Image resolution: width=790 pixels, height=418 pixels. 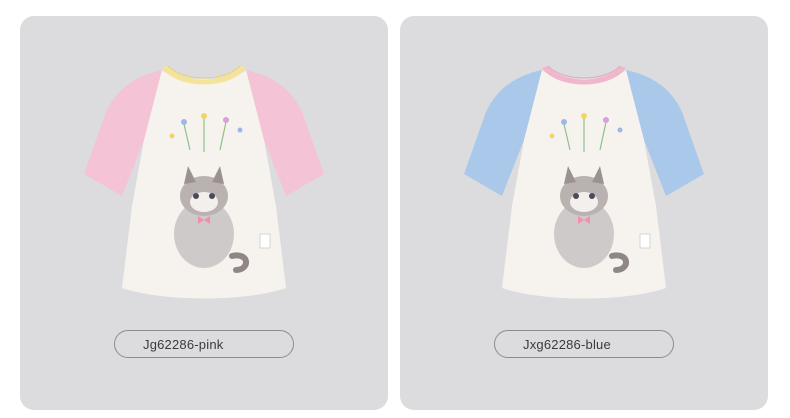 What do you see at coordinates (584, 344) in the screenshot?
I see `product-label-blue: Jxg62286-blue` at bounding box center [584, 344].